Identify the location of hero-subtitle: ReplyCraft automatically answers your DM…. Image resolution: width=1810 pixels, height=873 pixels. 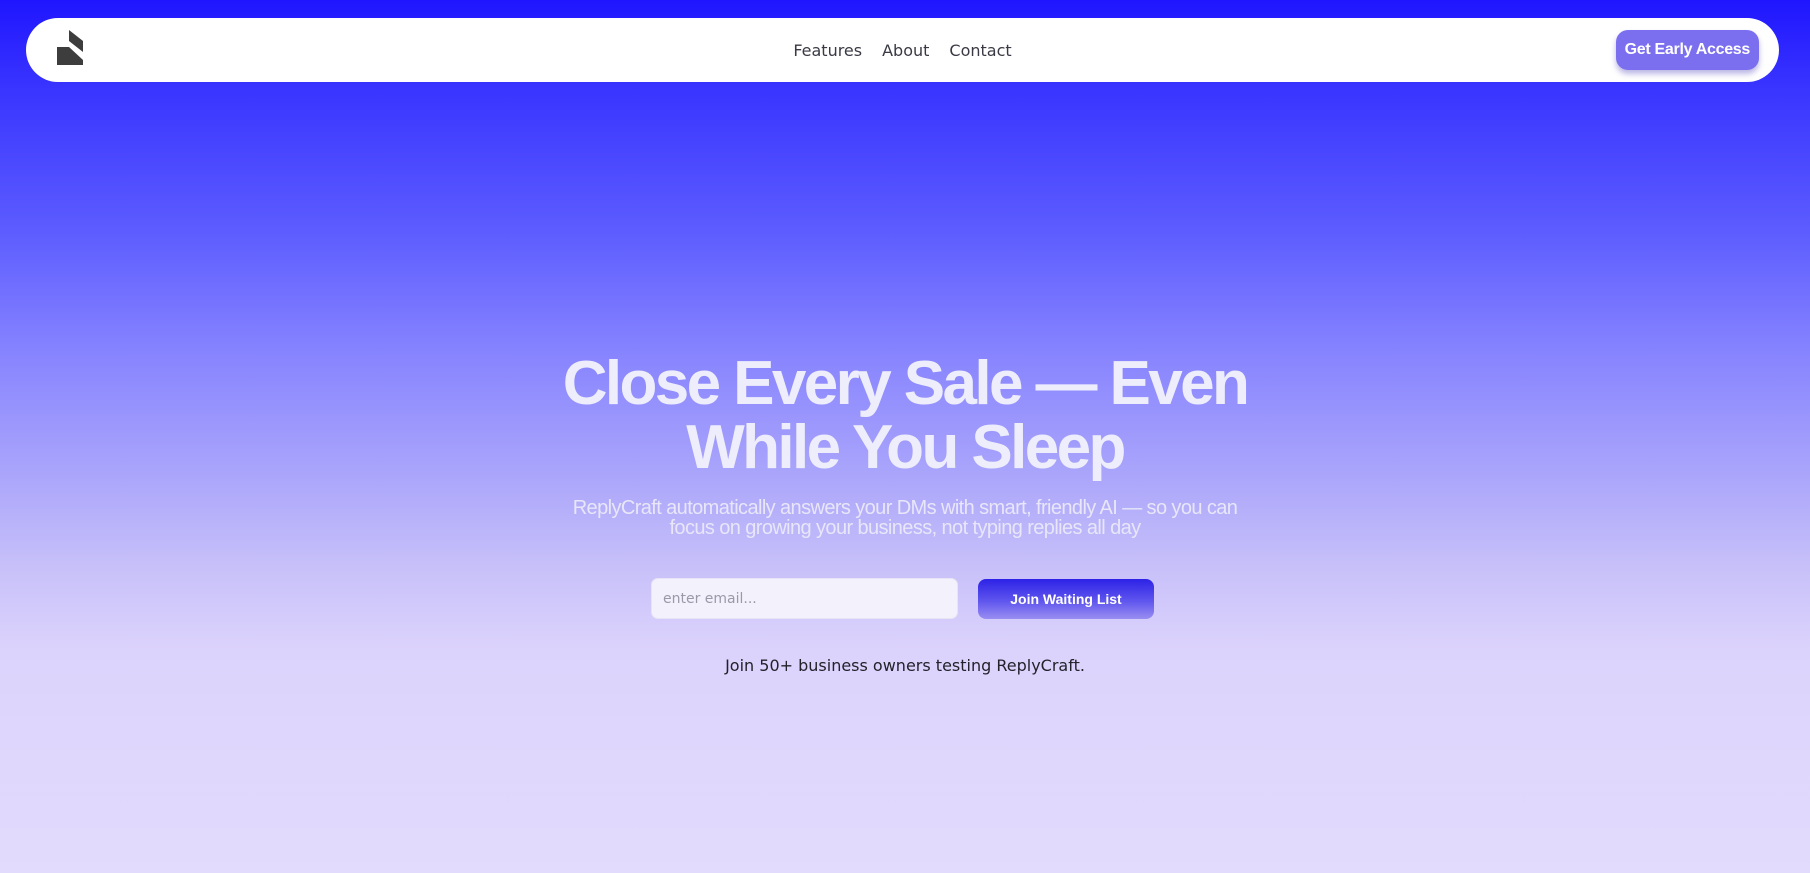
(905, 518).